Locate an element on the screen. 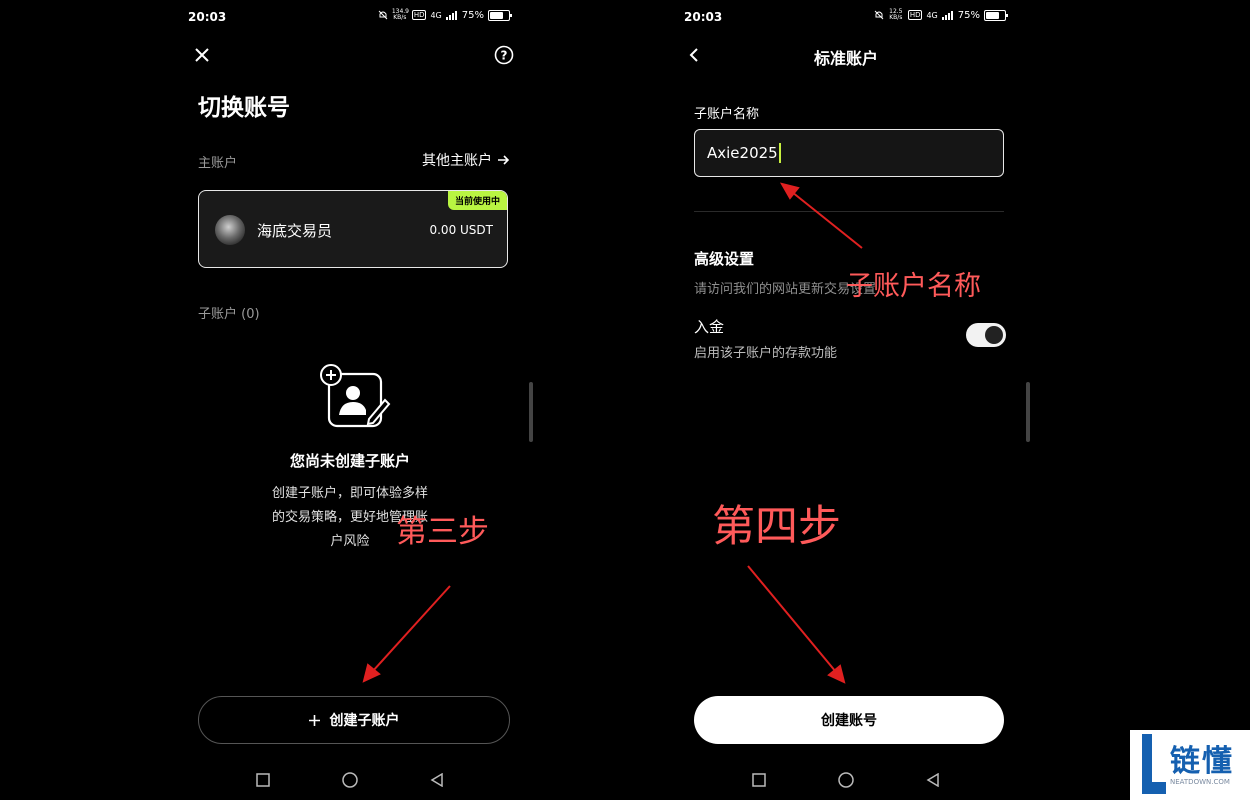 This screenshot has width=1250, height=800. toggle-knob is located at coordinates (994, 335).